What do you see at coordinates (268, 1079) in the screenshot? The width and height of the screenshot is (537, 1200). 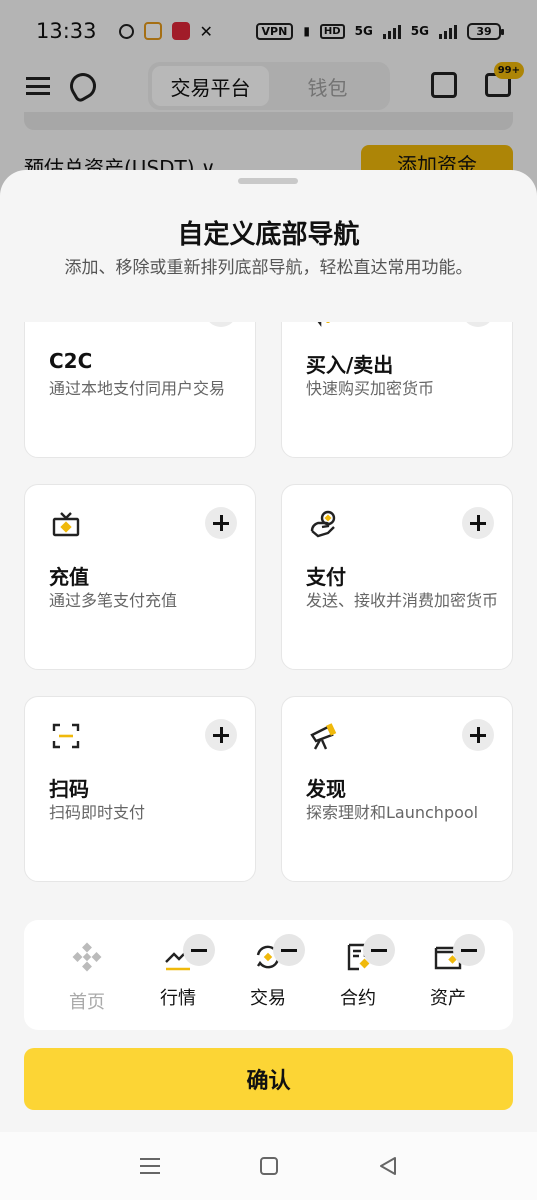 I see `confirm-button: 确认` at bounding box center [268, 1079].